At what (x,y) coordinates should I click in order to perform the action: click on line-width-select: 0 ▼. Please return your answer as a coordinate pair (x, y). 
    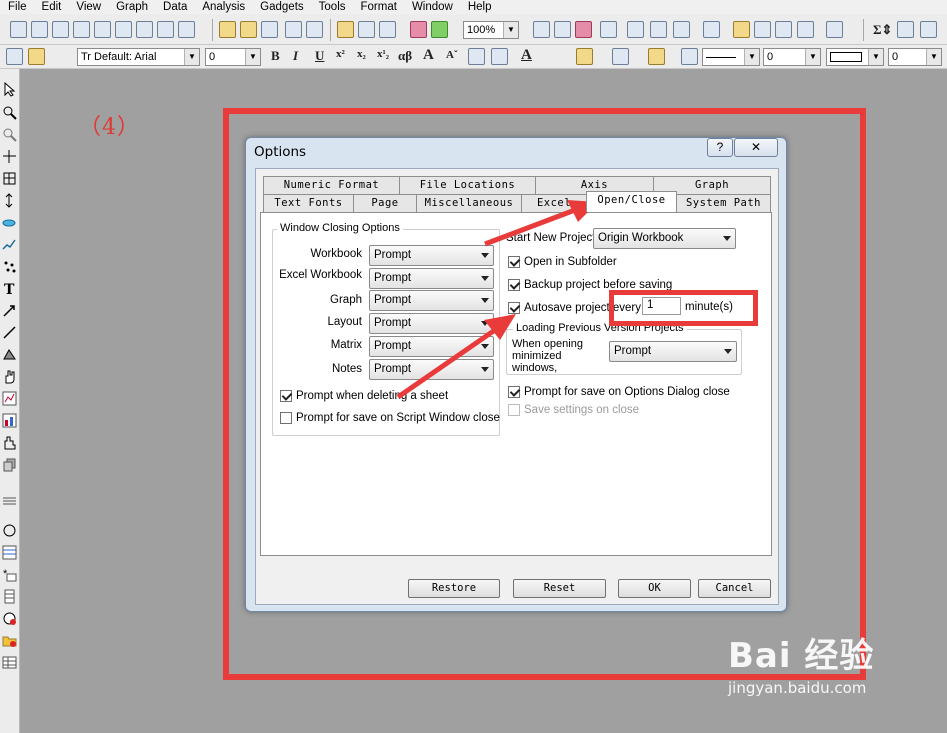
    Looking at the image, I should click on (792, 57).